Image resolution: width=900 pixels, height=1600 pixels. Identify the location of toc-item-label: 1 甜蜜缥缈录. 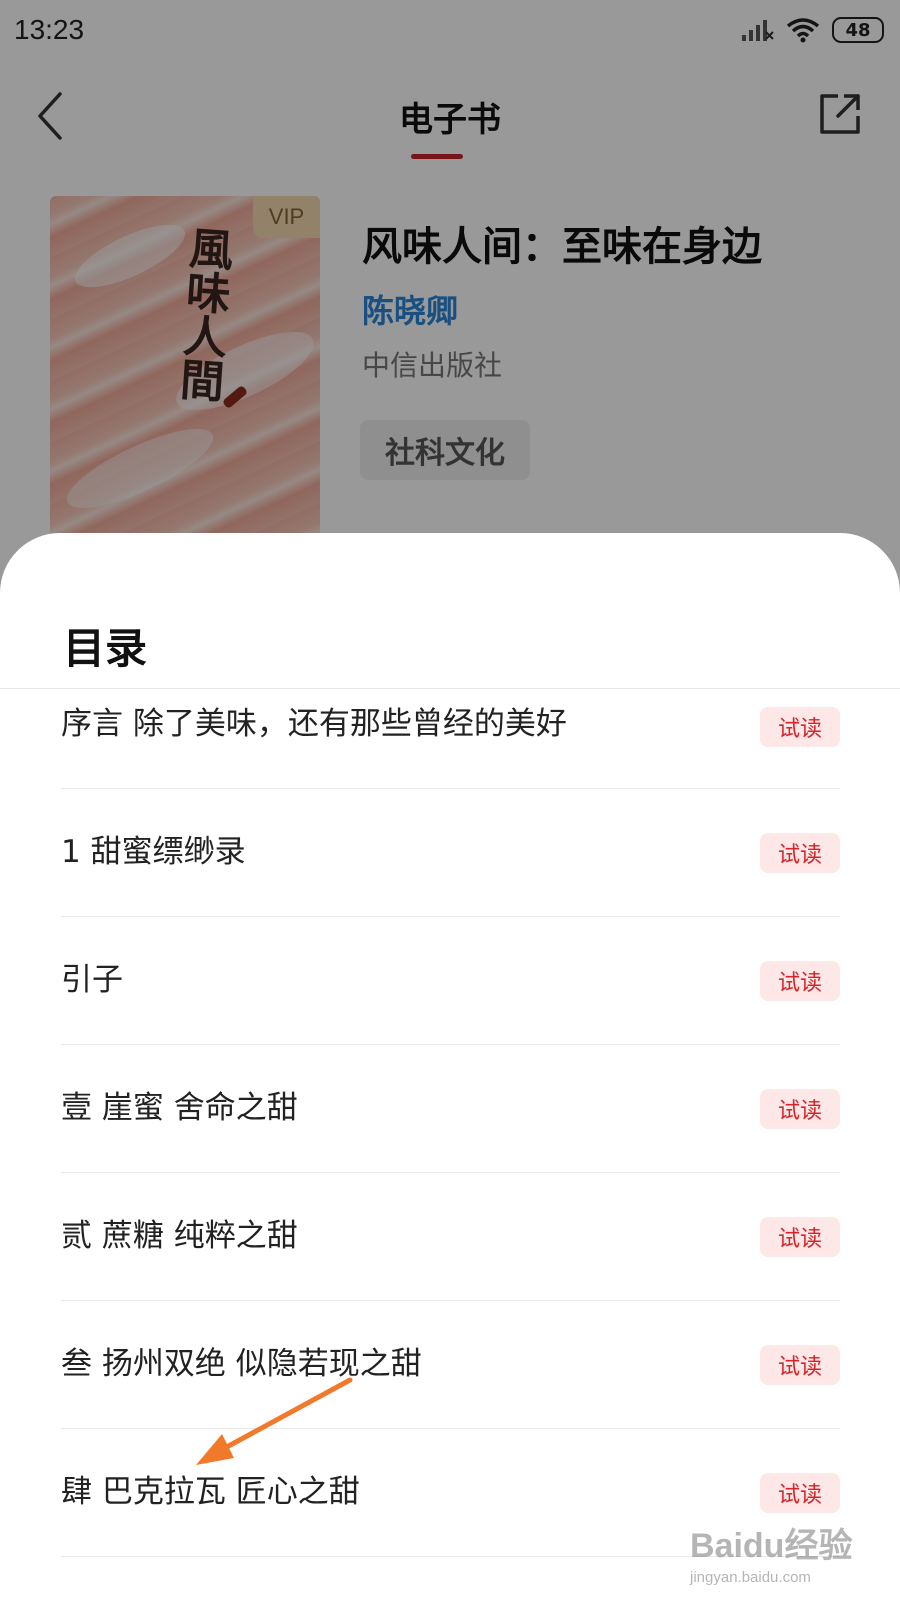
(153, 852).